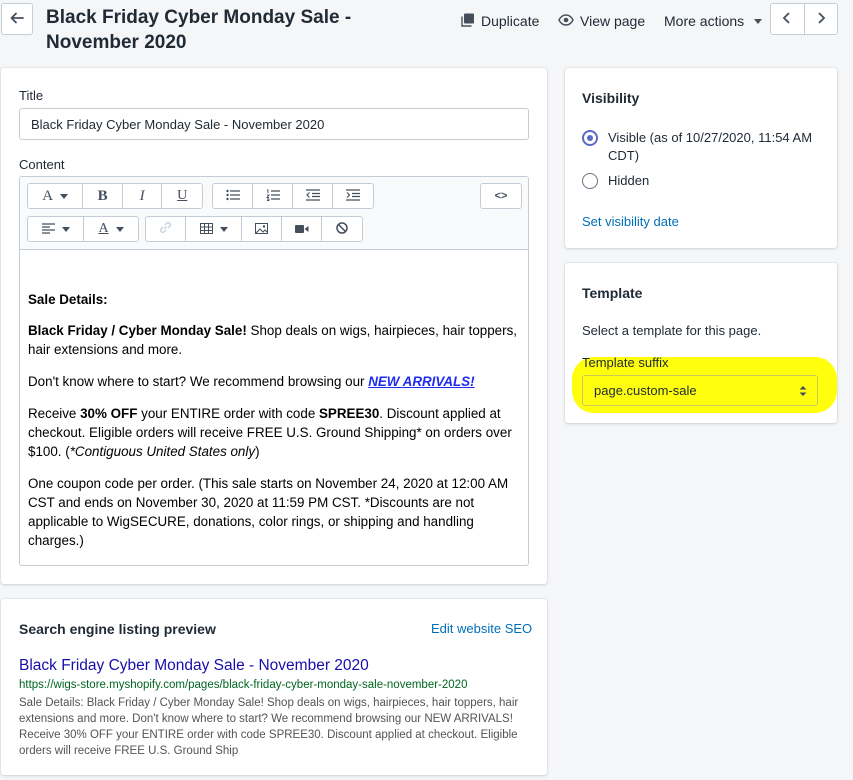 The height and width of the screenshot is (780, 853). What do you see at coordinates (143, 196) in the screenshot?
I see `italic-button: I` at bounding box center [143, 196].